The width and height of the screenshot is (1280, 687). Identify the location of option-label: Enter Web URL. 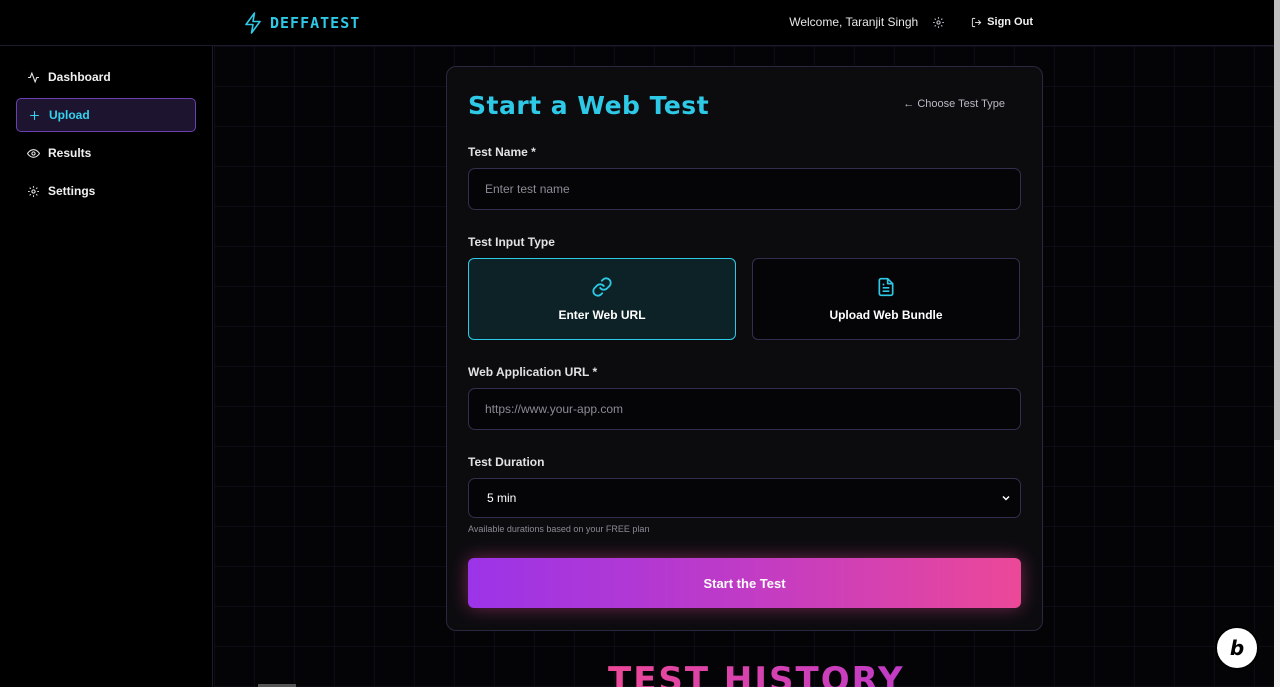
(602, 315).